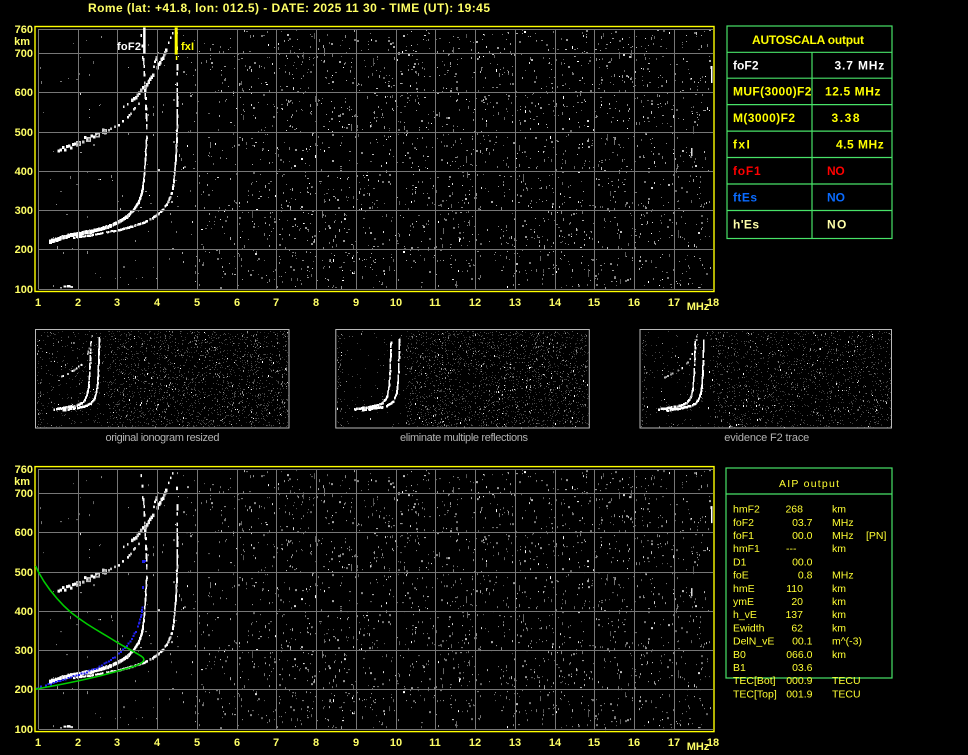  I want to click on svg-text: MUF(3000)F2, so click(772, 92).